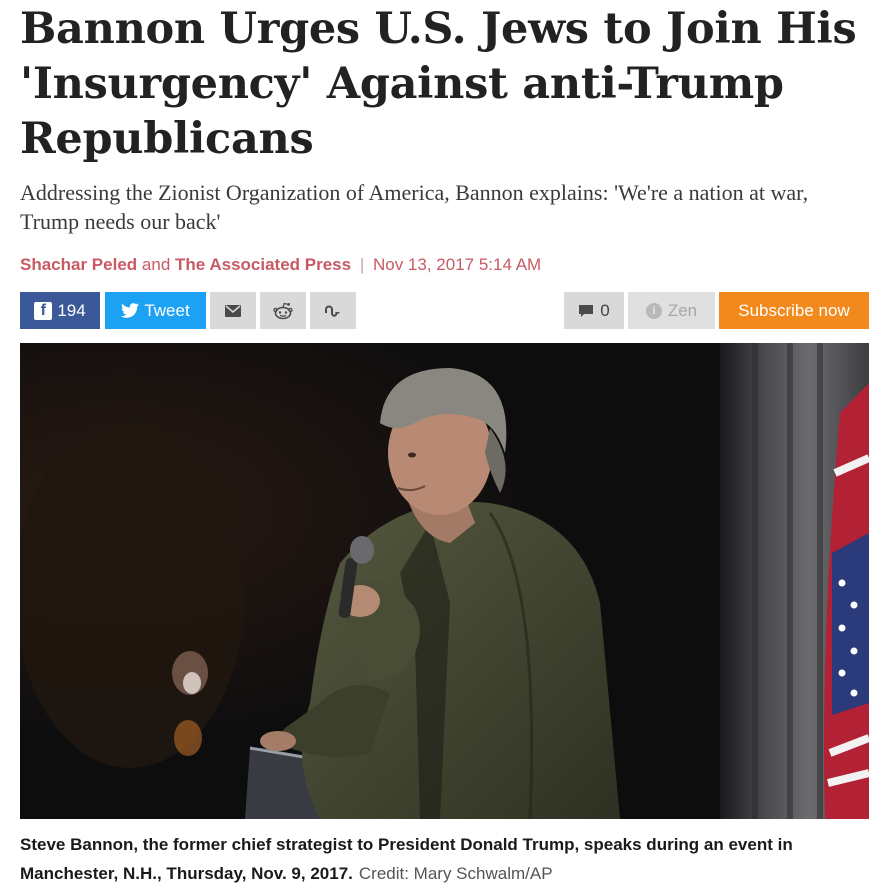  Describe the element at coordinates (455, 873) in the screenshot. I see `photo-credit: Credit: Mary Schwalm/AP` at that location.